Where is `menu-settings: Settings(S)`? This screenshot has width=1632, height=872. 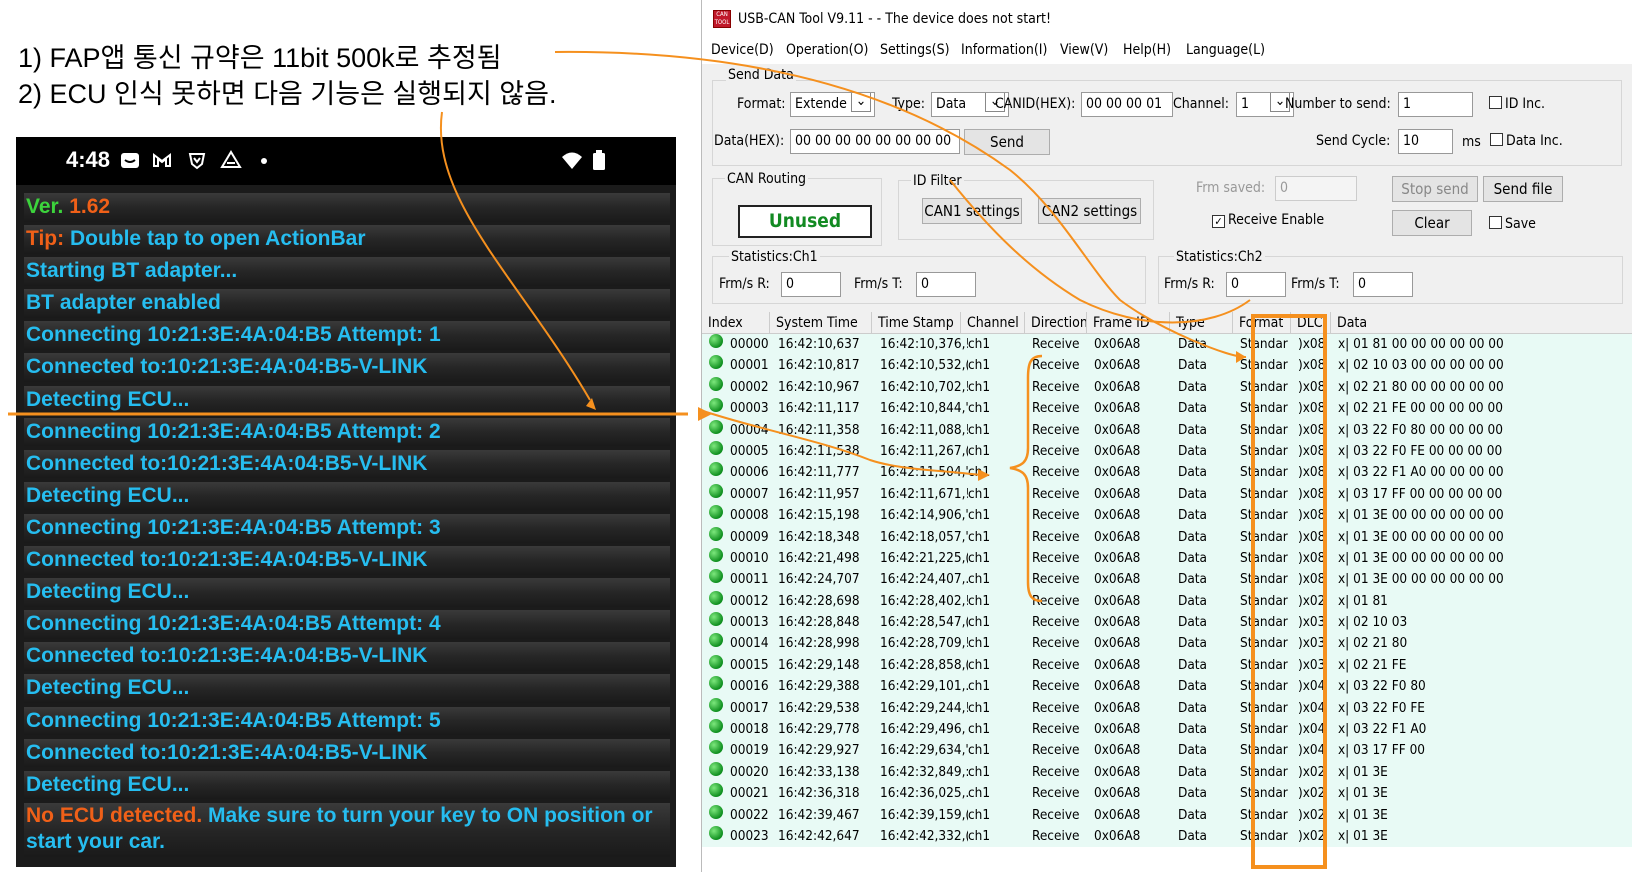 menu-settings: Settings(S) is located at coordinates (915, 50).